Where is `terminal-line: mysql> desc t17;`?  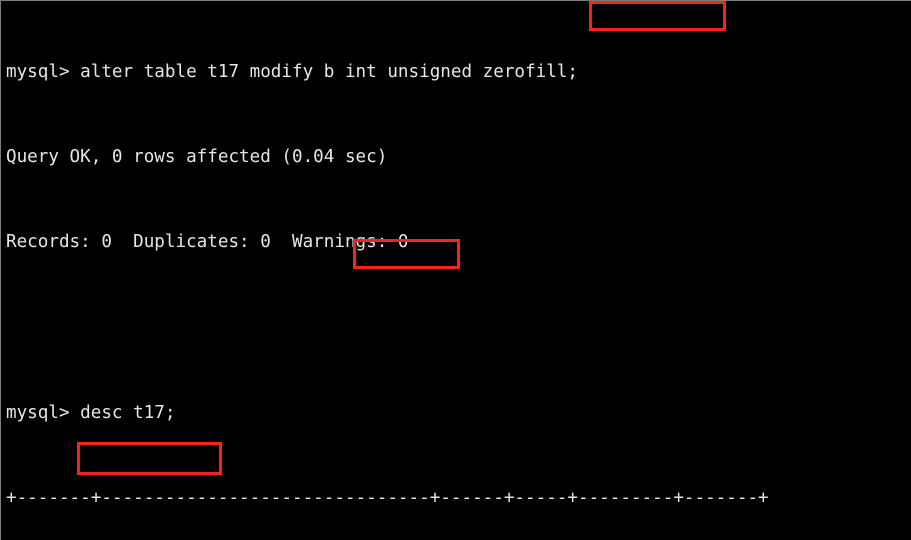 terminal-line: mysql> desc t17; is located at coordinates (91, 412).